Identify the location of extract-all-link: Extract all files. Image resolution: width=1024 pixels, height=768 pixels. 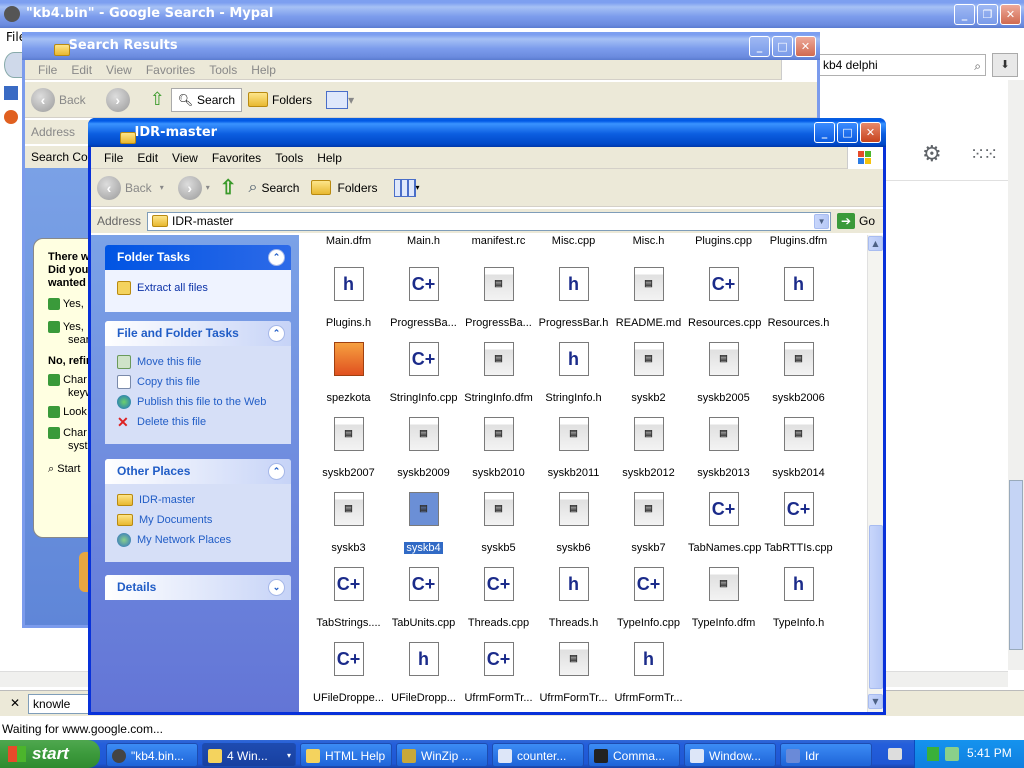
(198, 288).